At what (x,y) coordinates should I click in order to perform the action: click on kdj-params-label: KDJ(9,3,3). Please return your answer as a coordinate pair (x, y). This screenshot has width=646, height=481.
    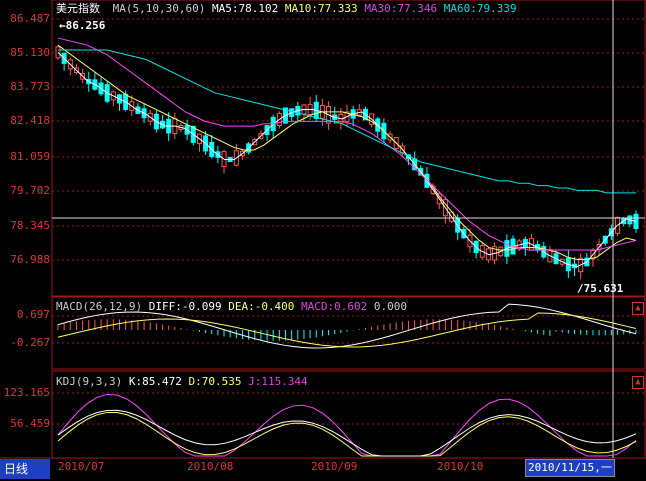
    Looking at the image, I should click on (89, 381).